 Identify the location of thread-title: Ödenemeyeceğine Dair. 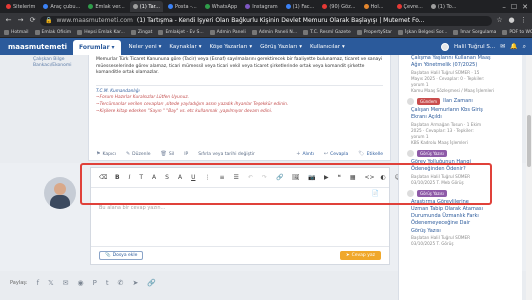
(464, 223).